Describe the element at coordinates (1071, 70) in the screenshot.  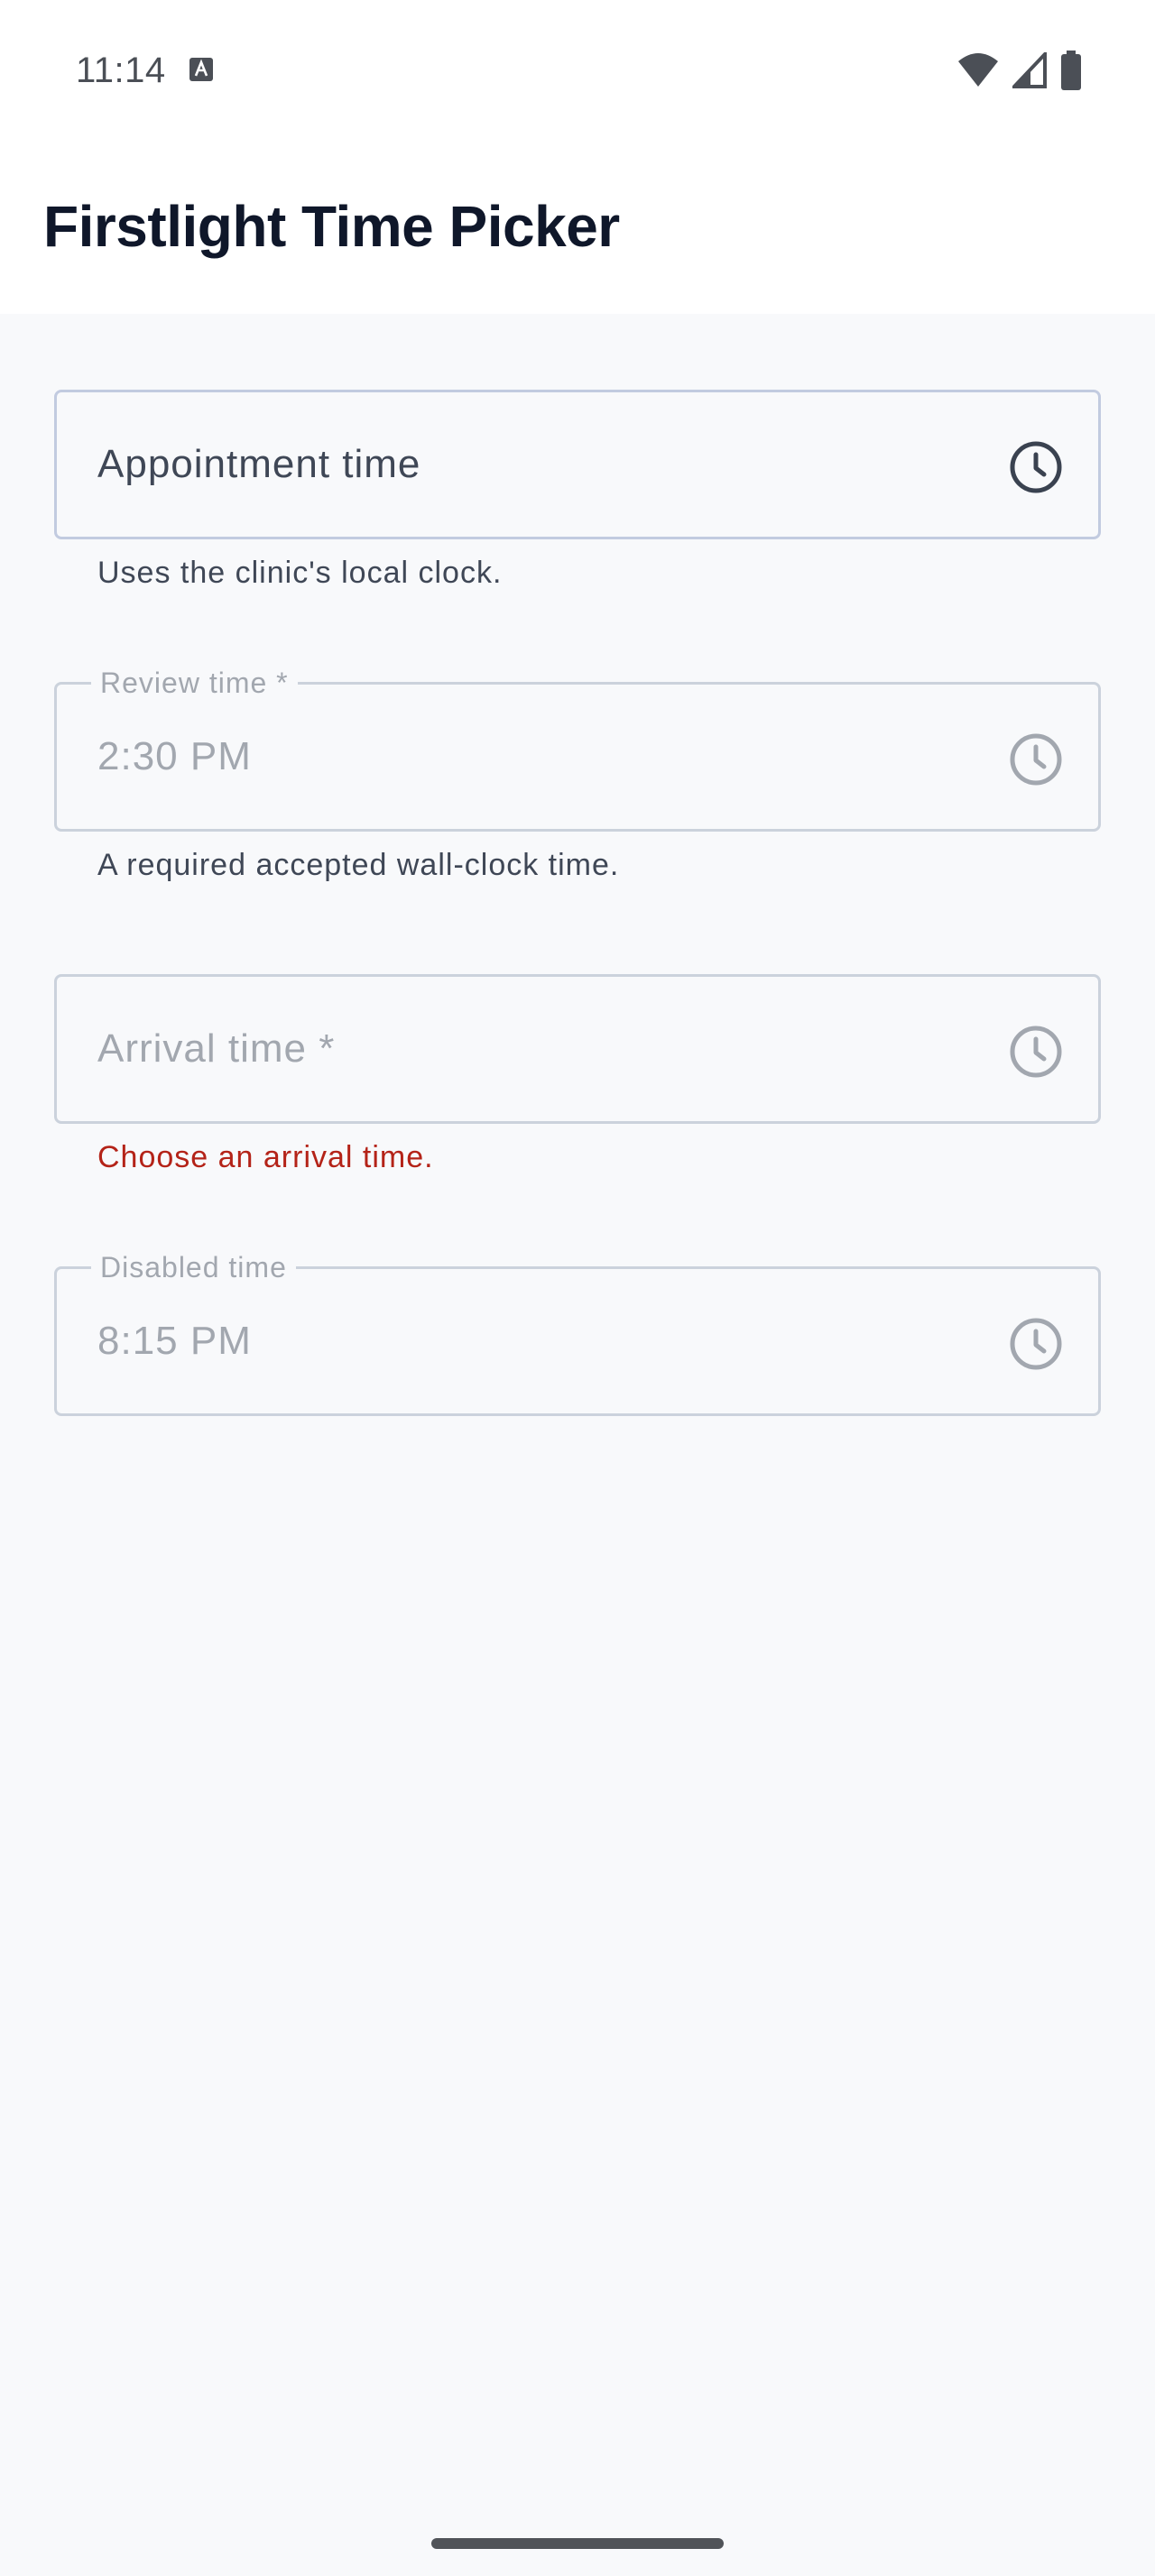
I see `battery-icon` at that location.